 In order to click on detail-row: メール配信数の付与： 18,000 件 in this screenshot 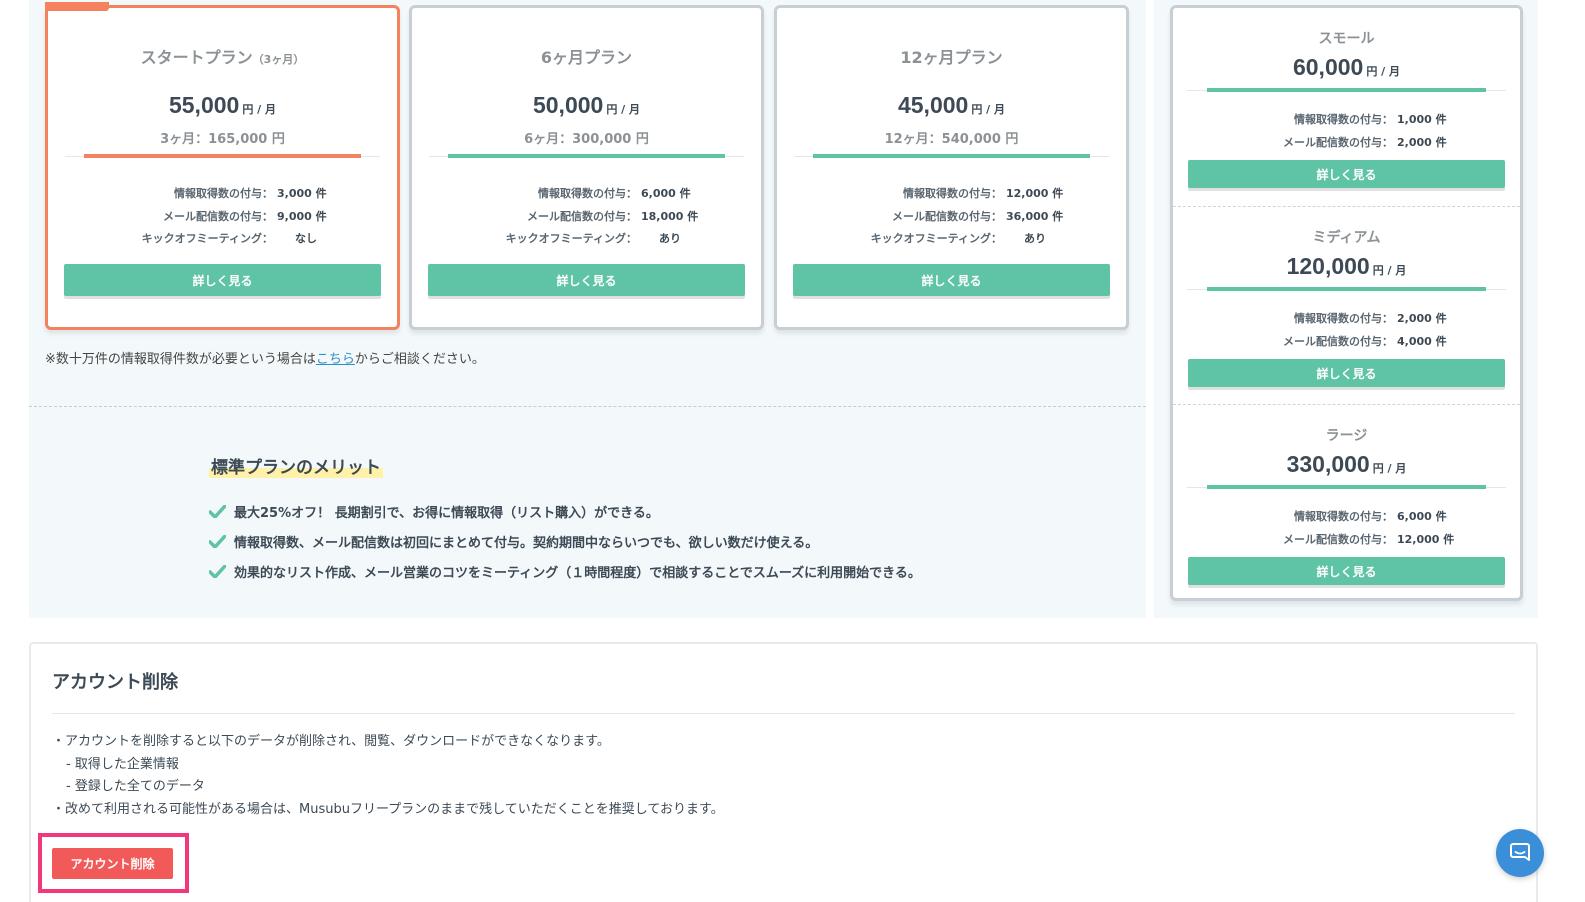, I will do `click(613, 216)`.